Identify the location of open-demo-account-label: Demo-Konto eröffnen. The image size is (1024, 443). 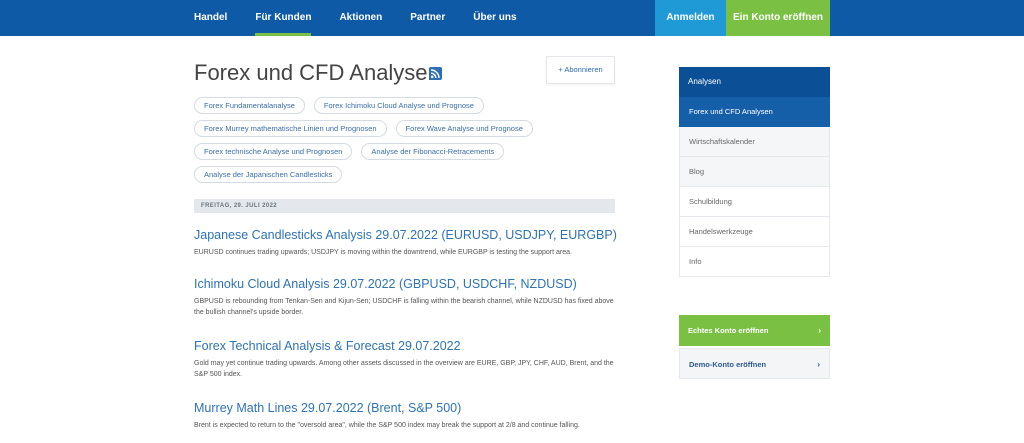
(728, 364).